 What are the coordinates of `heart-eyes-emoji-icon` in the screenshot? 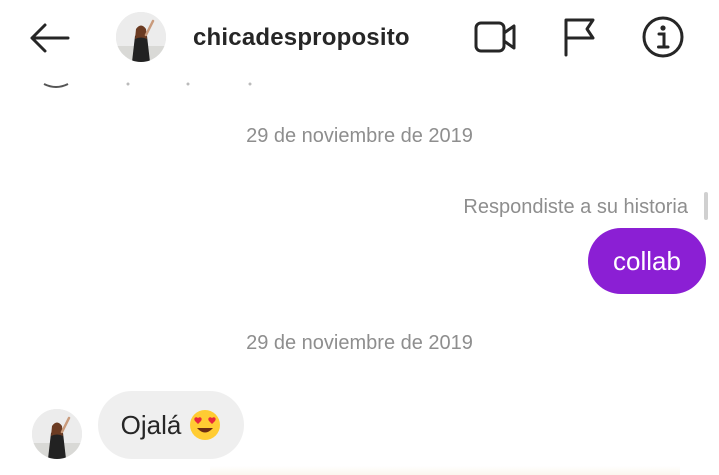 It's located at (205, 425).